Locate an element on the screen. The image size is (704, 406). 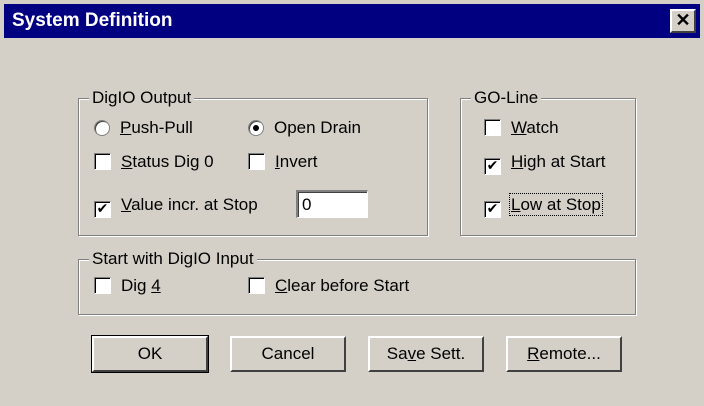
invert-checkbox: Invert is located at coordinates (283, 162).